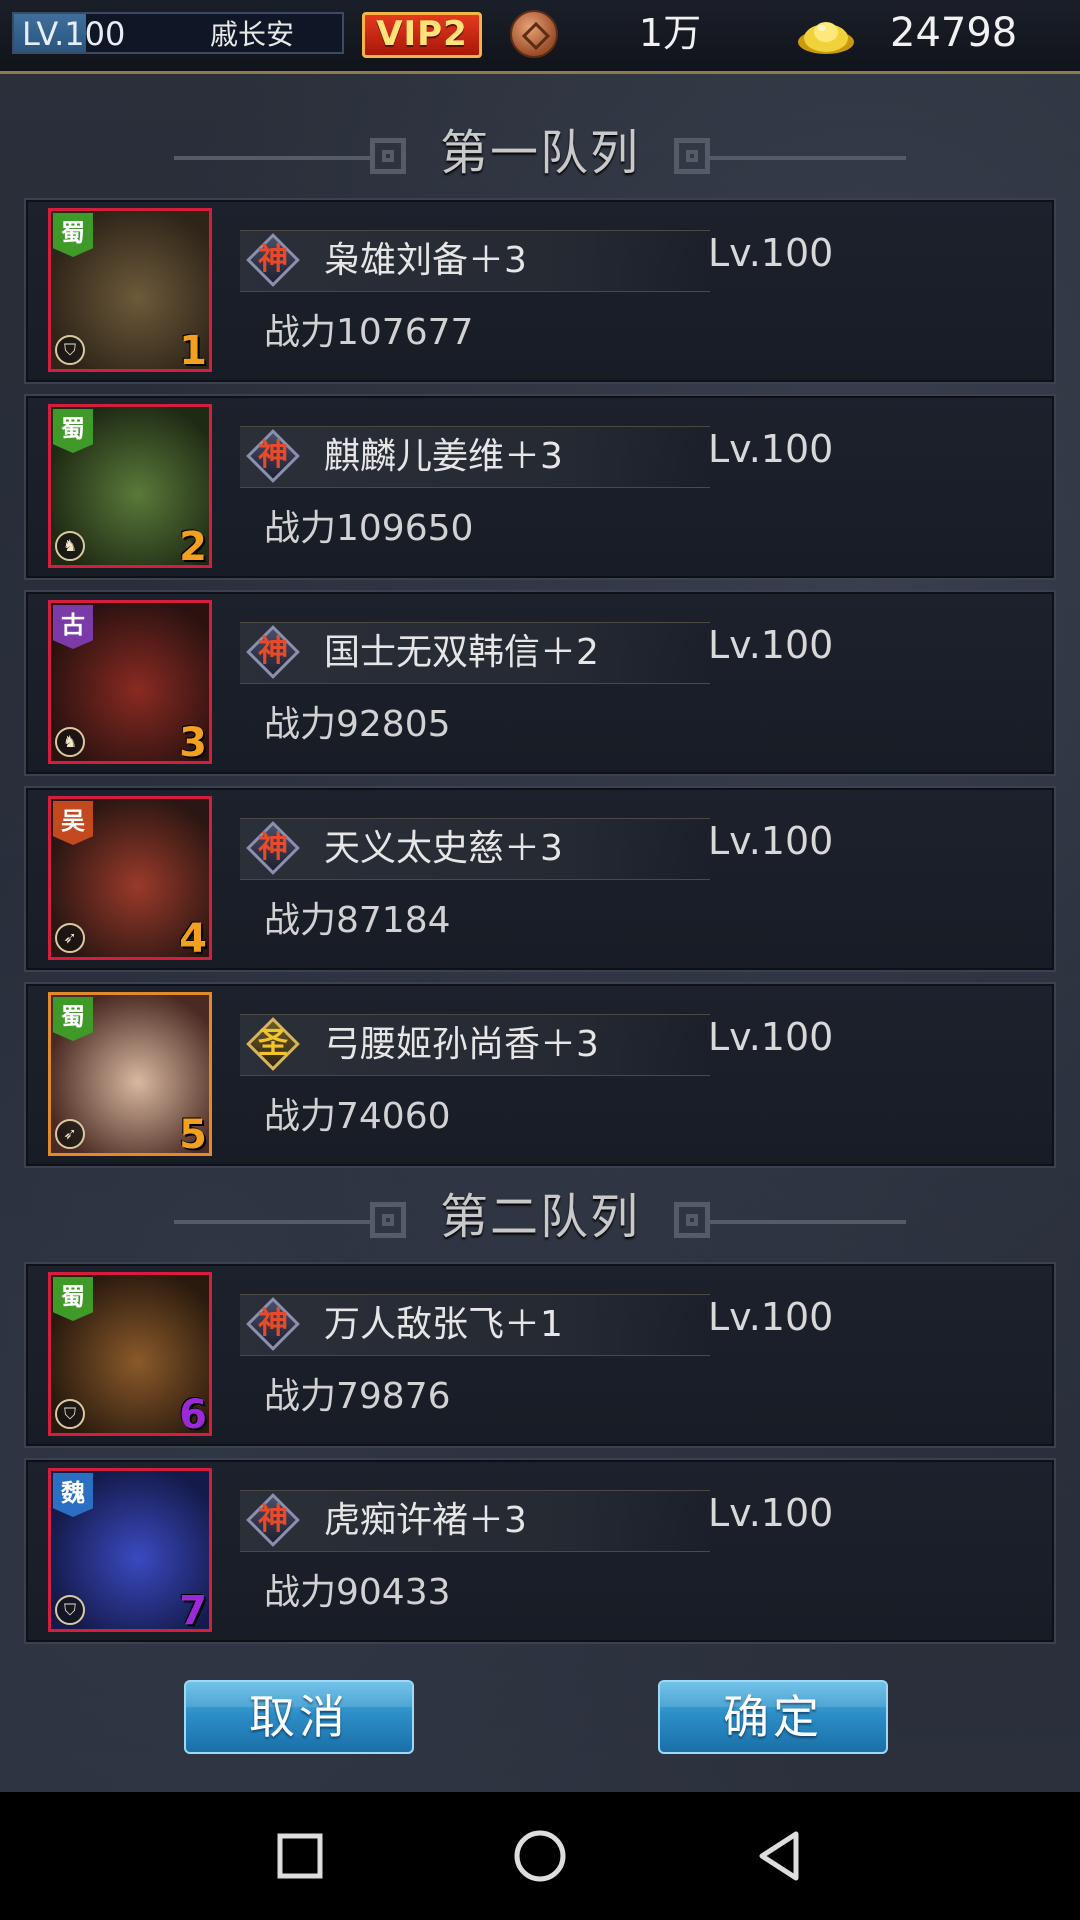 The width and height of the screenshot is (1080, 1920). Describe the element at coordinates (299, 1717) in the screenshot. I see `cancel-button: 取消` at that location.